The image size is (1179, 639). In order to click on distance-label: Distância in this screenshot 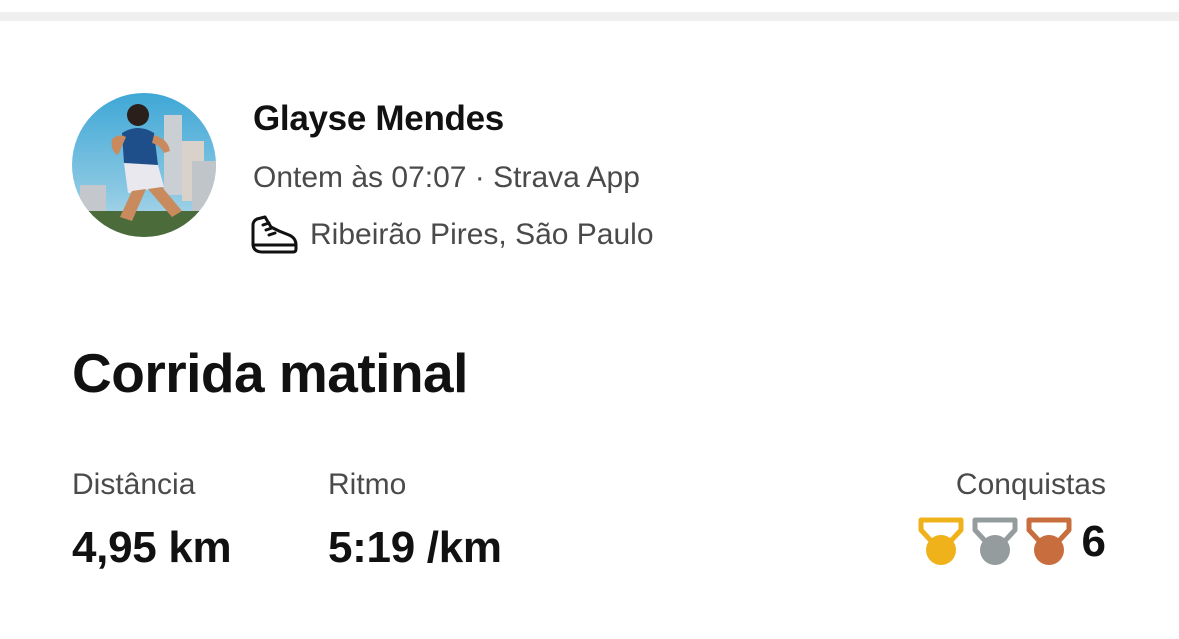, I will do `click(134, 484)`.